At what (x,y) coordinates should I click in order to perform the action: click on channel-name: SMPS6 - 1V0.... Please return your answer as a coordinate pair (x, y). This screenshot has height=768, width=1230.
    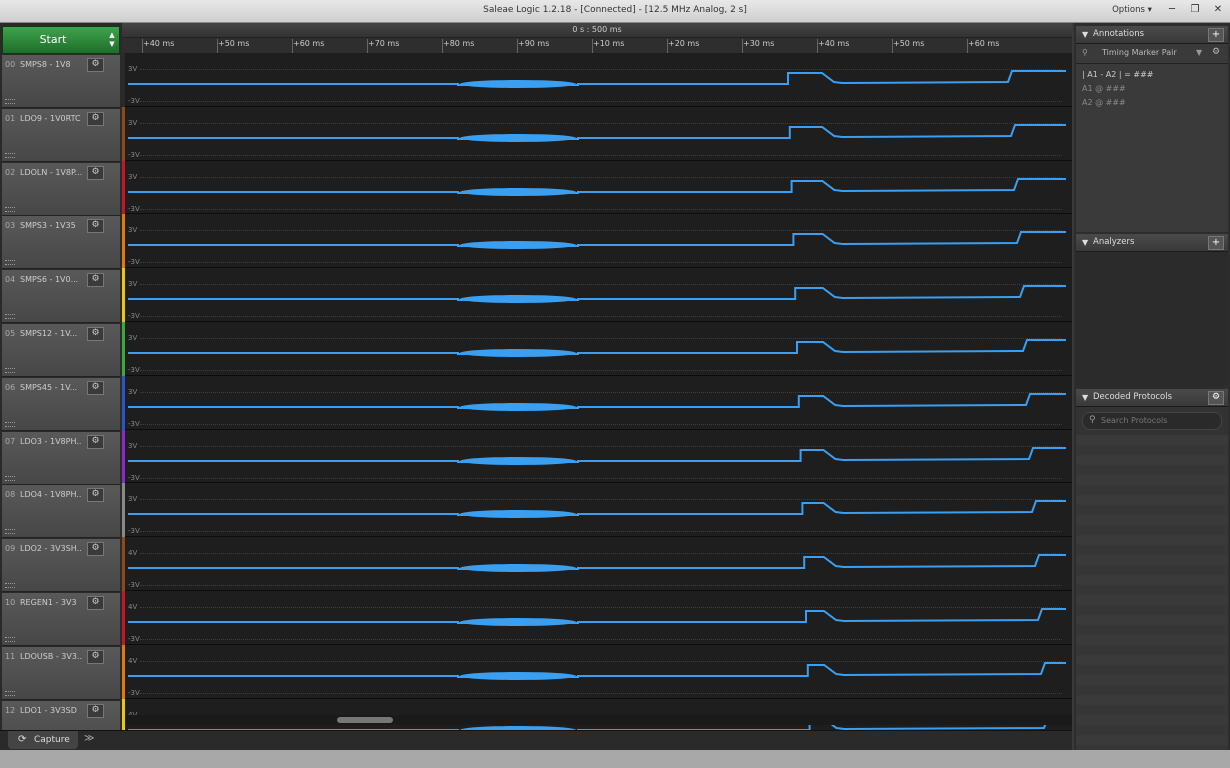
    Looking at the image, I should click on (51, 279).